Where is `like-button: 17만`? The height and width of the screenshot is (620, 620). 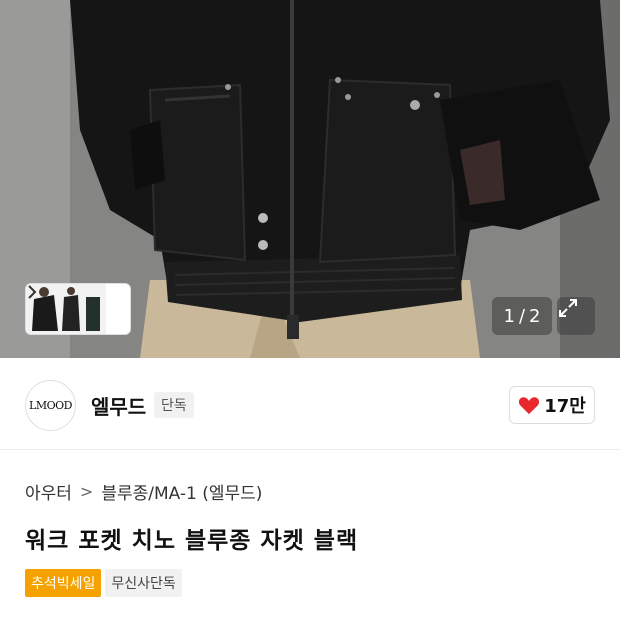 like-button: 17만 is located at coordinates (552, 405).